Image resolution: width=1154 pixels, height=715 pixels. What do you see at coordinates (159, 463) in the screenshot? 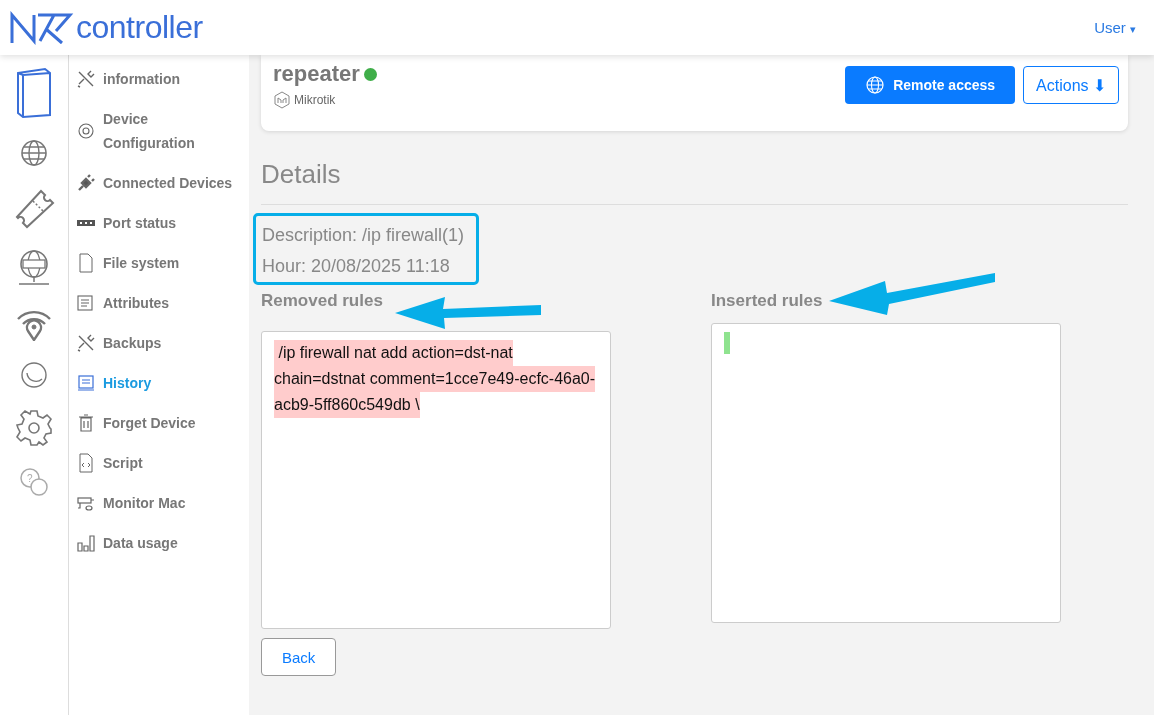
I see `menu-item: Script` at bounding box center [159, 463].